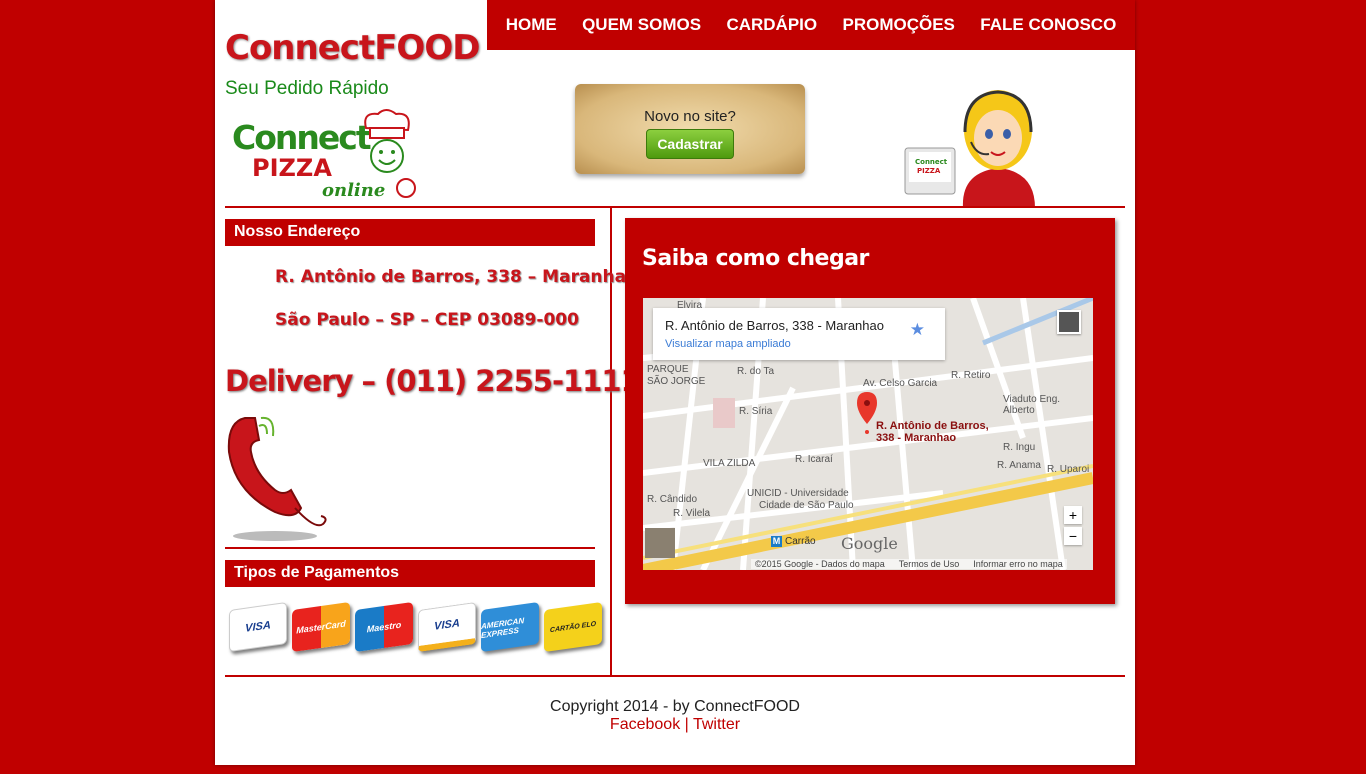 The height and width of the screenshot is (774, 1366). I want to click on elo-card: CARTÃO ELO, so click(573, 627).